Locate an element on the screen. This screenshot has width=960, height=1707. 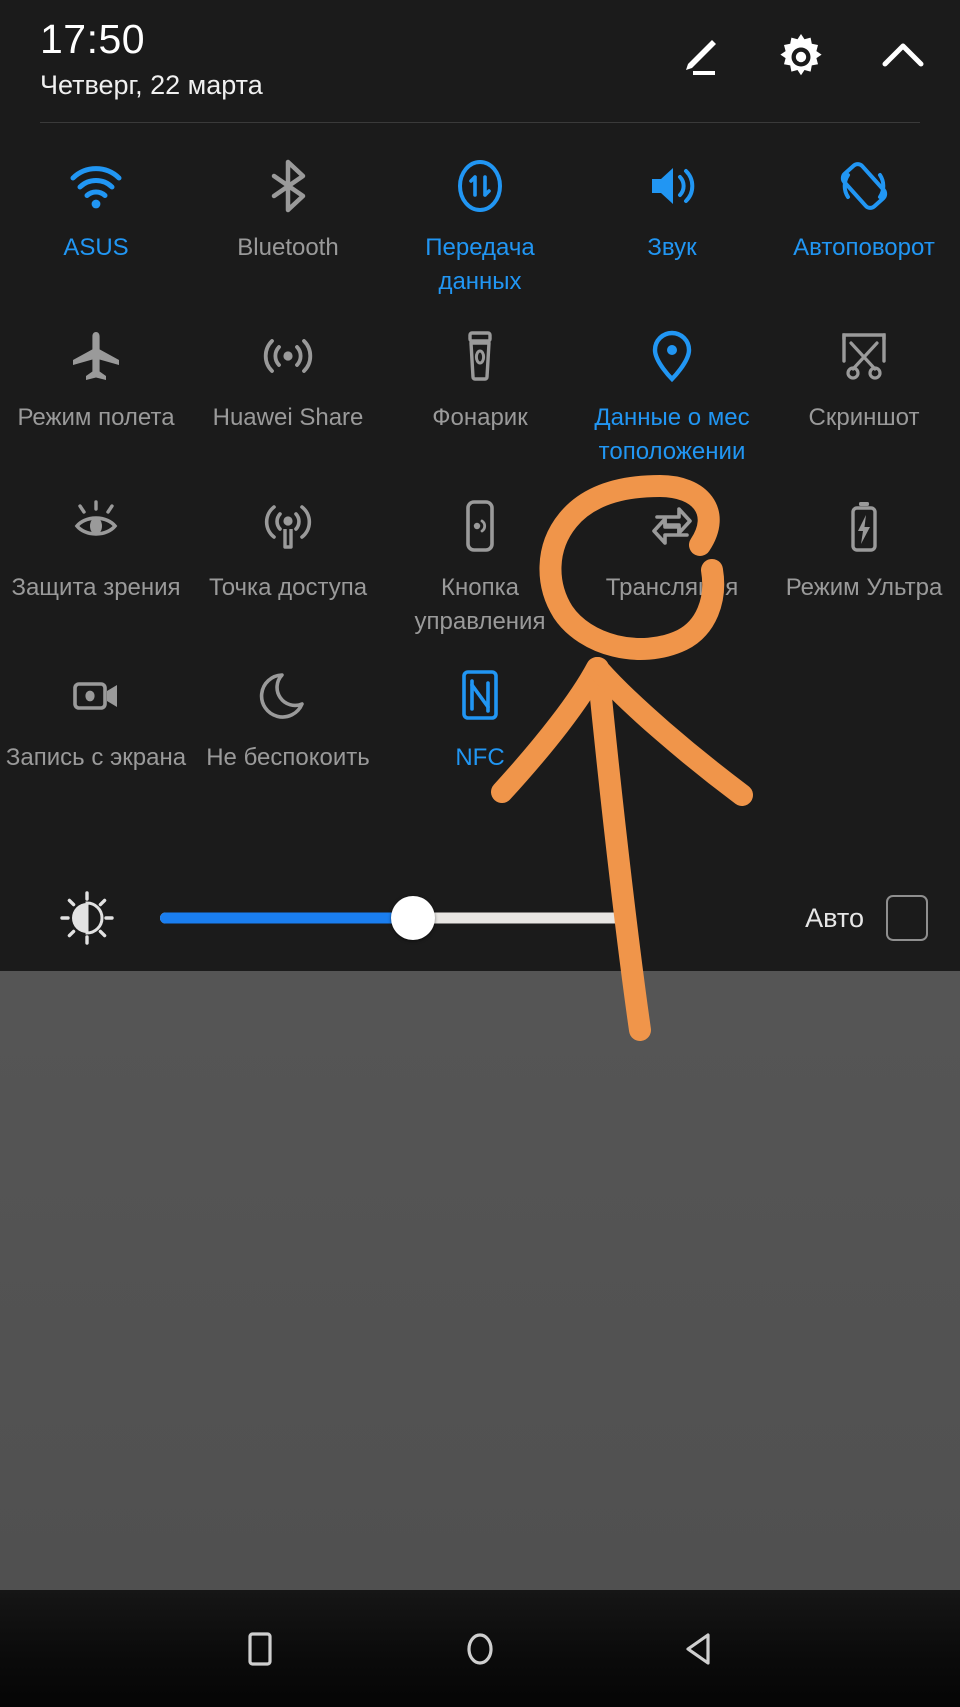
tile-cast: Трансляция is located at coordinates (672, 565).